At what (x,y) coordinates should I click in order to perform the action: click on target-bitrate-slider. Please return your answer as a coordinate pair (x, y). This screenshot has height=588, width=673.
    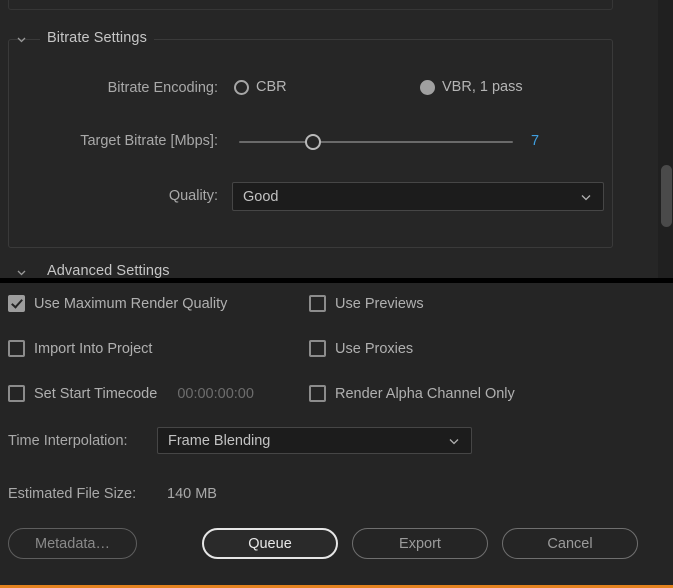
    Looking at the image, I should click on (376, 142).